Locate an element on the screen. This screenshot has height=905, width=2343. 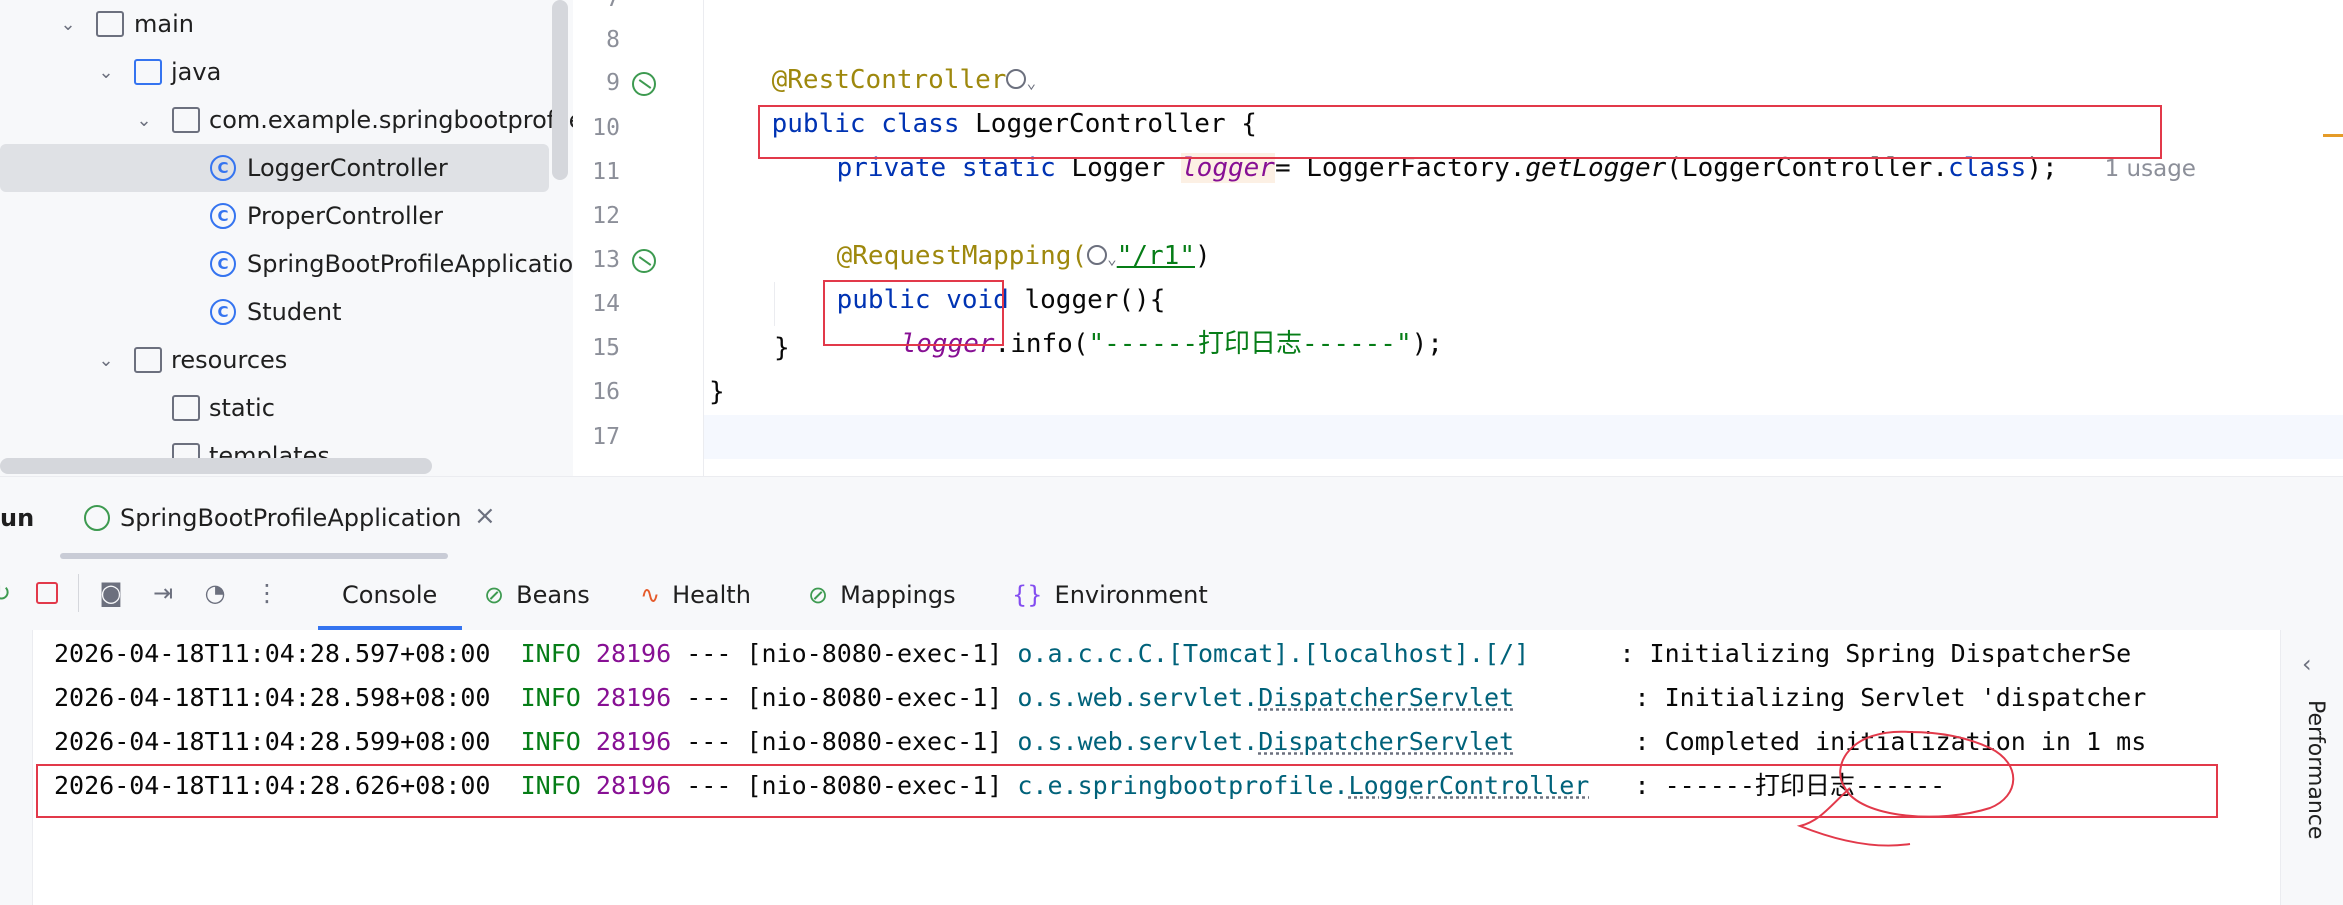
log-timestamp: 2026-04-18T11:04:28.597+08:00 is located at coordinates (272, 653).